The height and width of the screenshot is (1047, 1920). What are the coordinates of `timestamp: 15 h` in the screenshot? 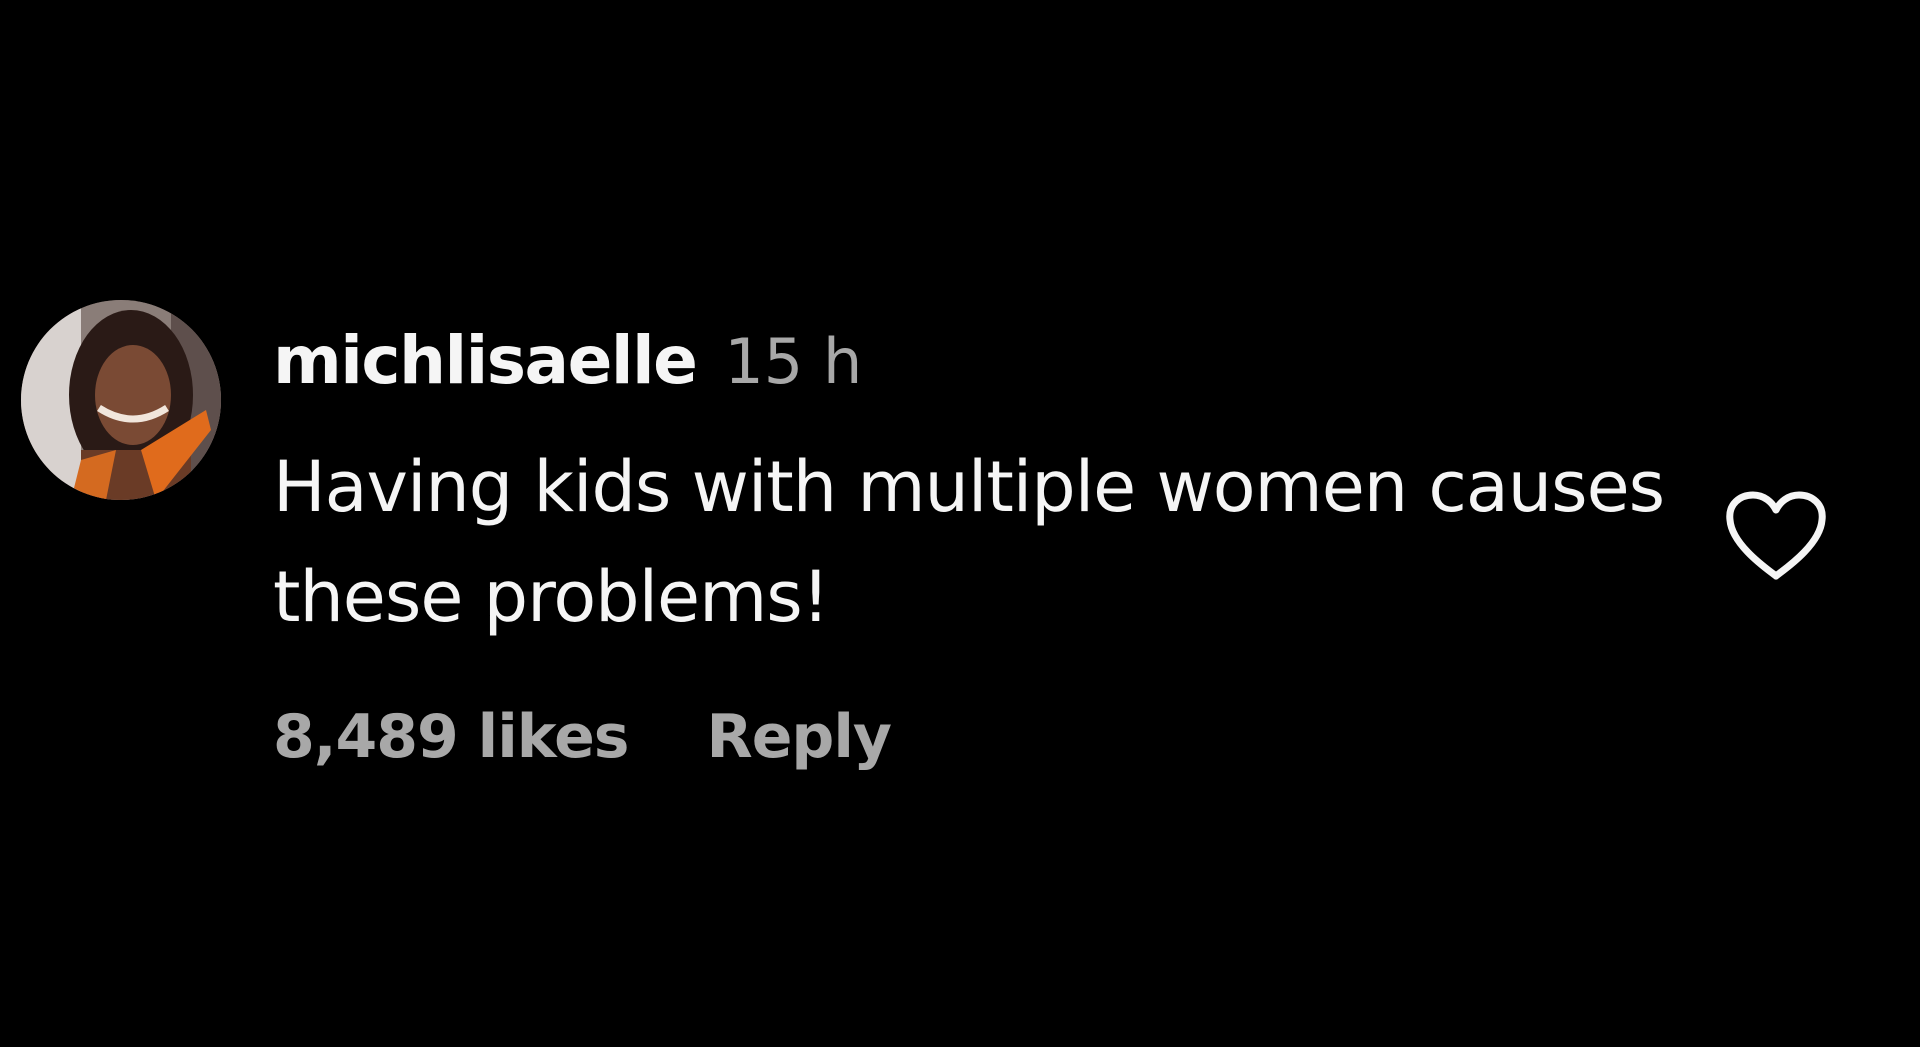 It's located at (793, 361).